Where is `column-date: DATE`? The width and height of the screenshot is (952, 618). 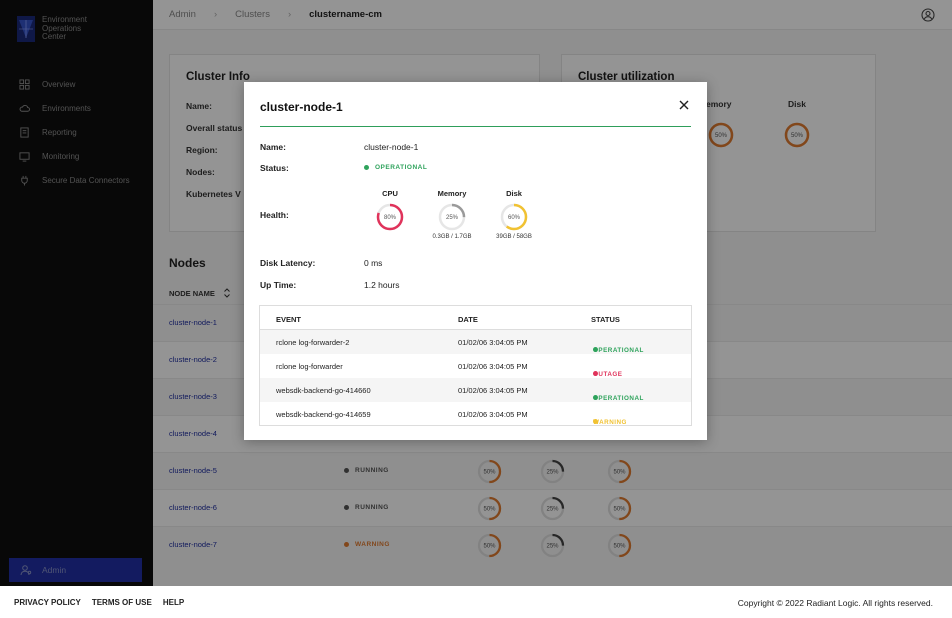
column-date: DATE is located at coordinates (468, 319).